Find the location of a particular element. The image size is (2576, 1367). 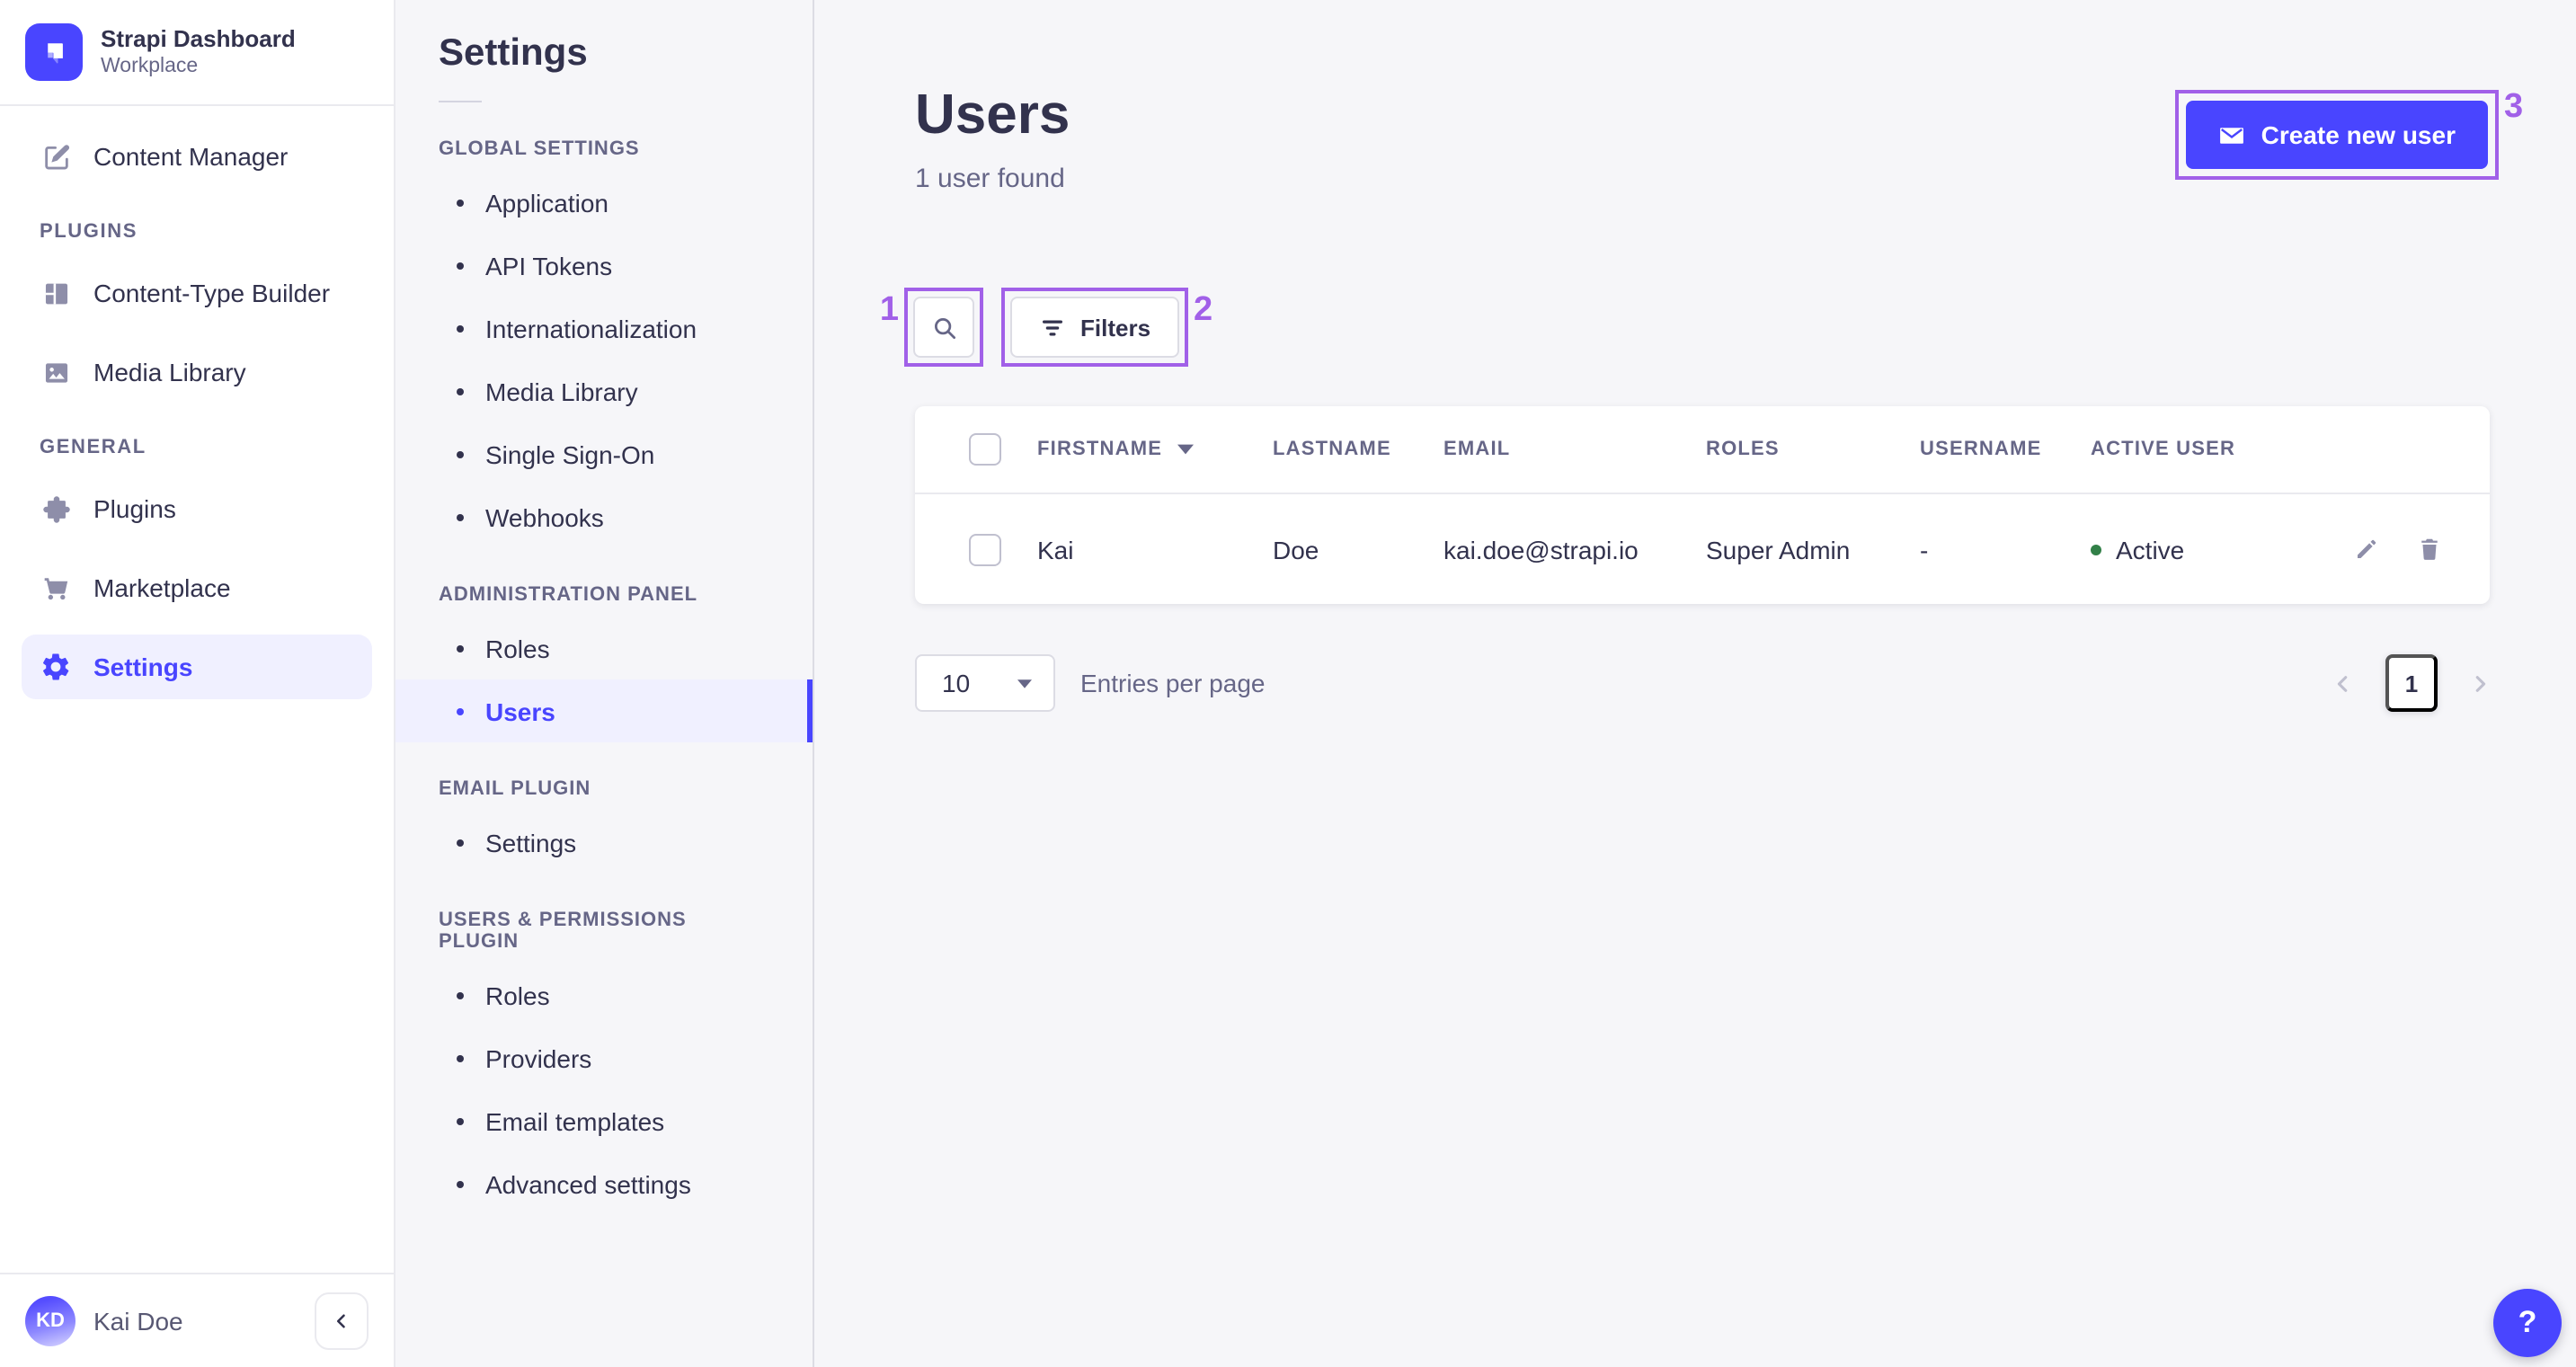

sidebar-item-marketplace: Marketplace is located at coordinates (197, 587).